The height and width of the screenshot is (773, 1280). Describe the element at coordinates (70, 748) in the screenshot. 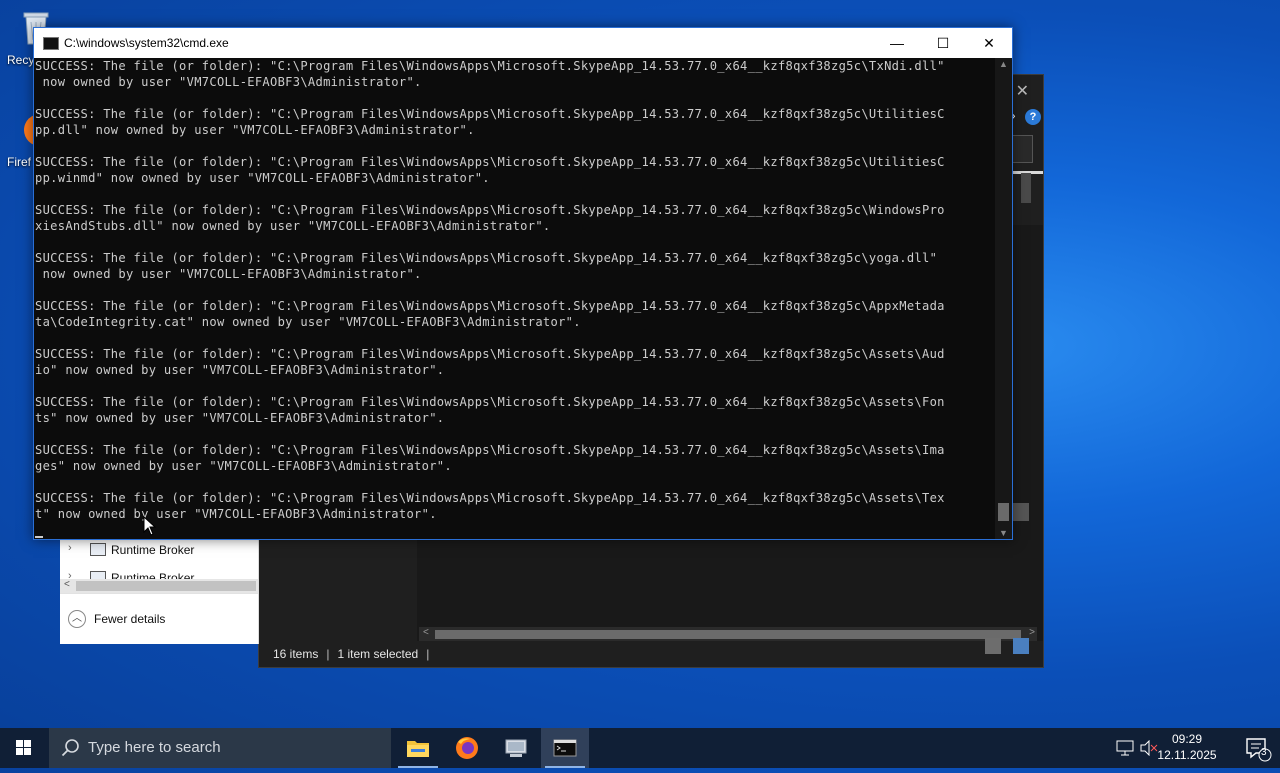

I see `search-icon` at that location.